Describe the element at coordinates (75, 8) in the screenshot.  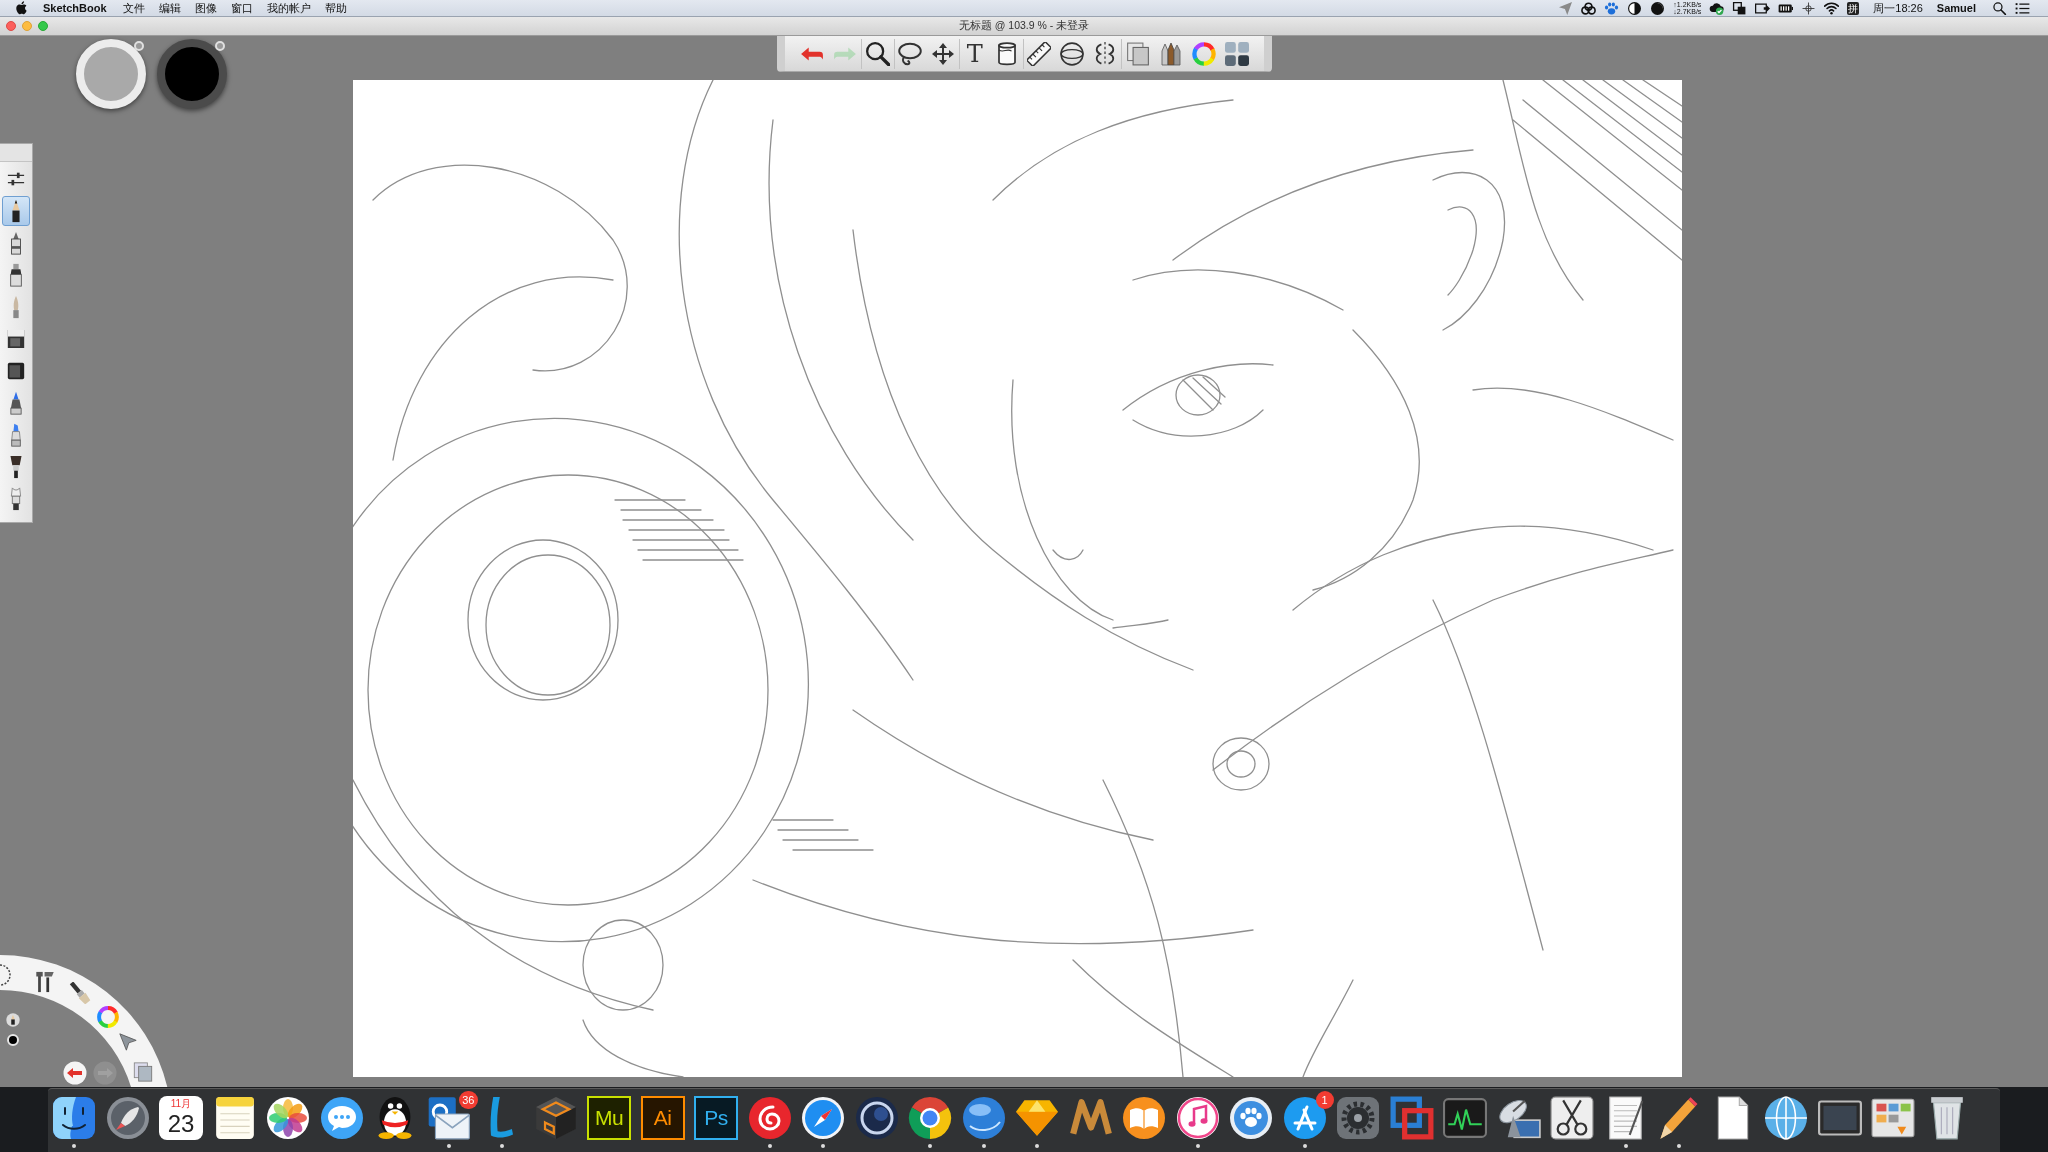
I see `app-menu: SketchBook` at that location.